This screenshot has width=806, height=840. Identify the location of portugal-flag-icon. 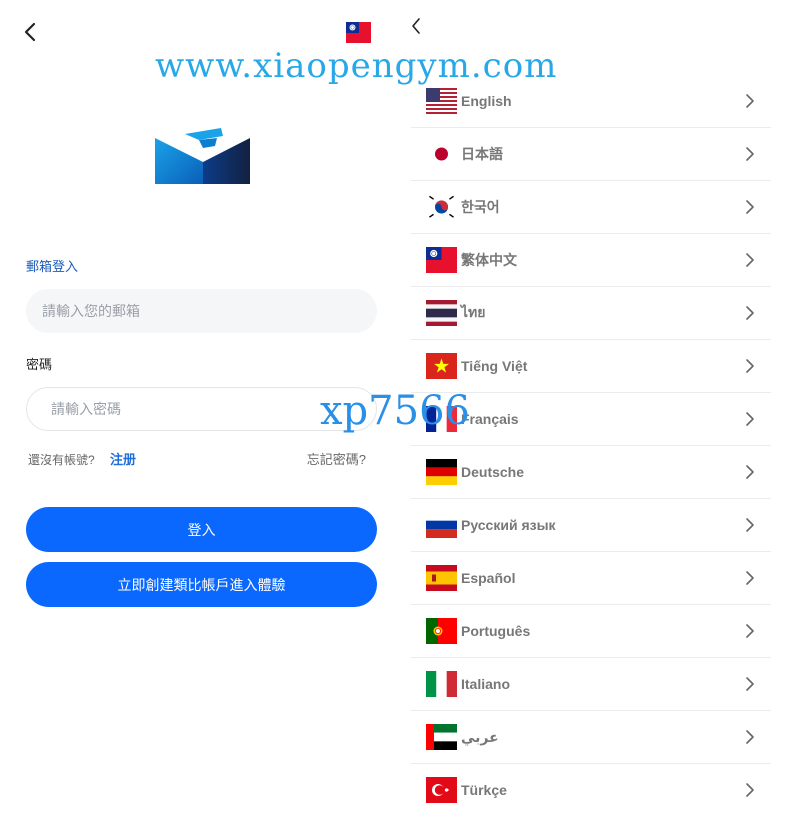
(441, 631).